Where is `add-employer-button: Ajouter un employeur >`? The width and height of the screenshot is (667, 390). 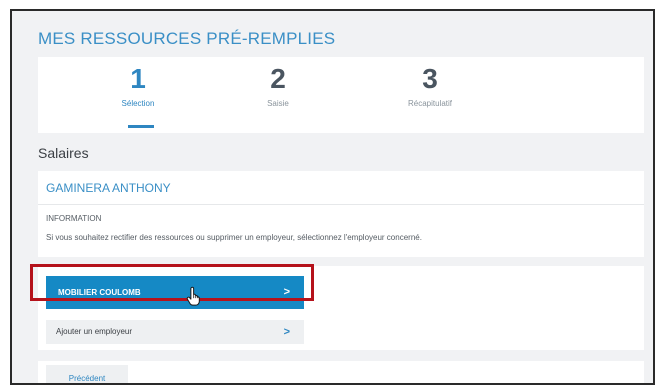 add-employer-button: Ajouter un employeur > is located at coordinates (175, 332).